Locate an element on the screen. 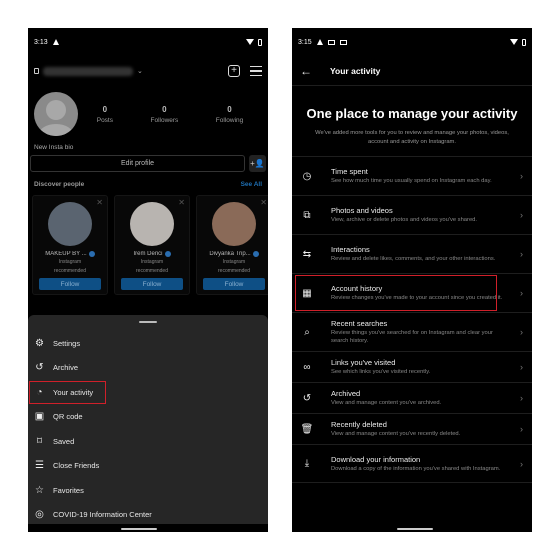 The height and width of the screenshot is (560, 560). page-header: ← Your activity is located at coordinates (412, 71).